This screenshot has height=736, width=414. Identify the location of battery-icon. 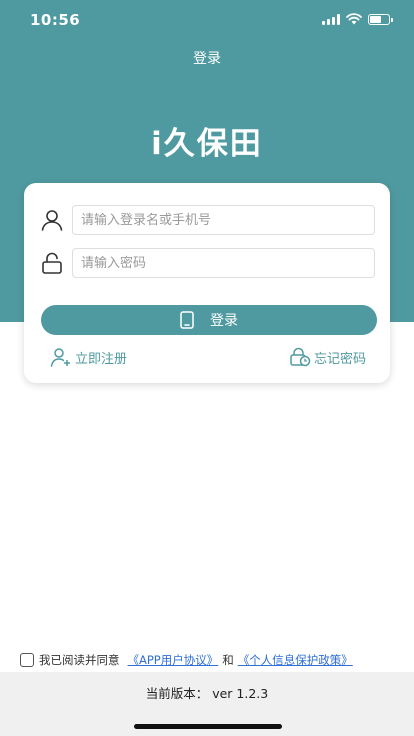
(380, 19).